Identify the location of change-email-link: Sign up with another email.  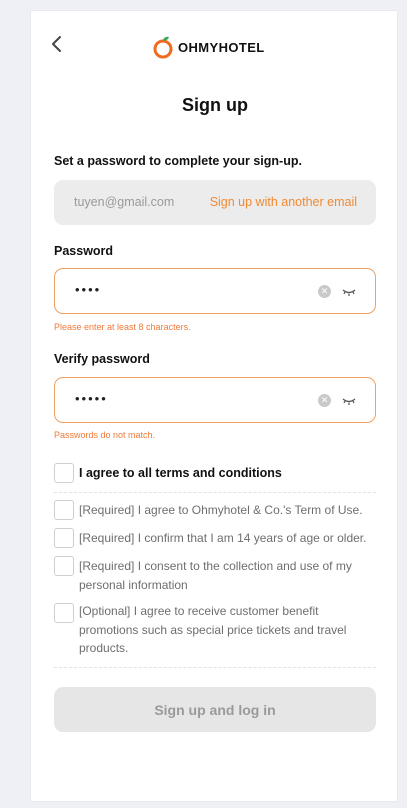
(283, 202).